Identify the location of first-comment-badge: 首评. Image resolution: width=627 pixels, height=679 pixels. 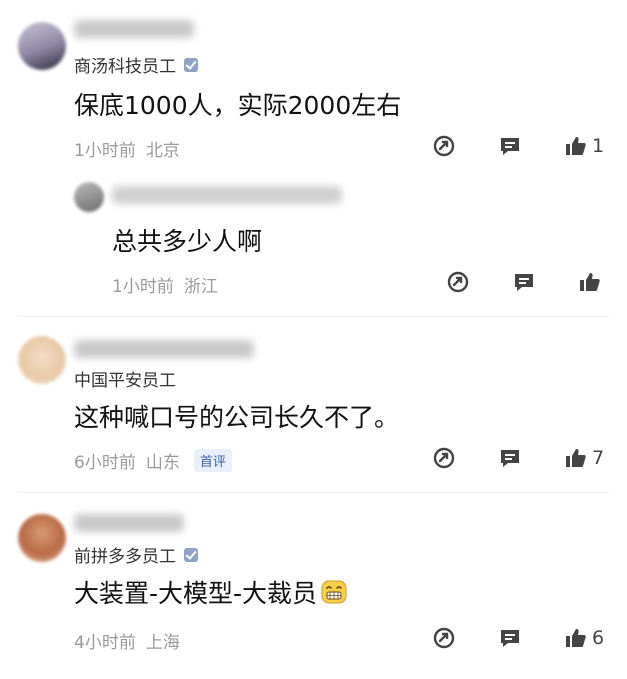
(212, 460).